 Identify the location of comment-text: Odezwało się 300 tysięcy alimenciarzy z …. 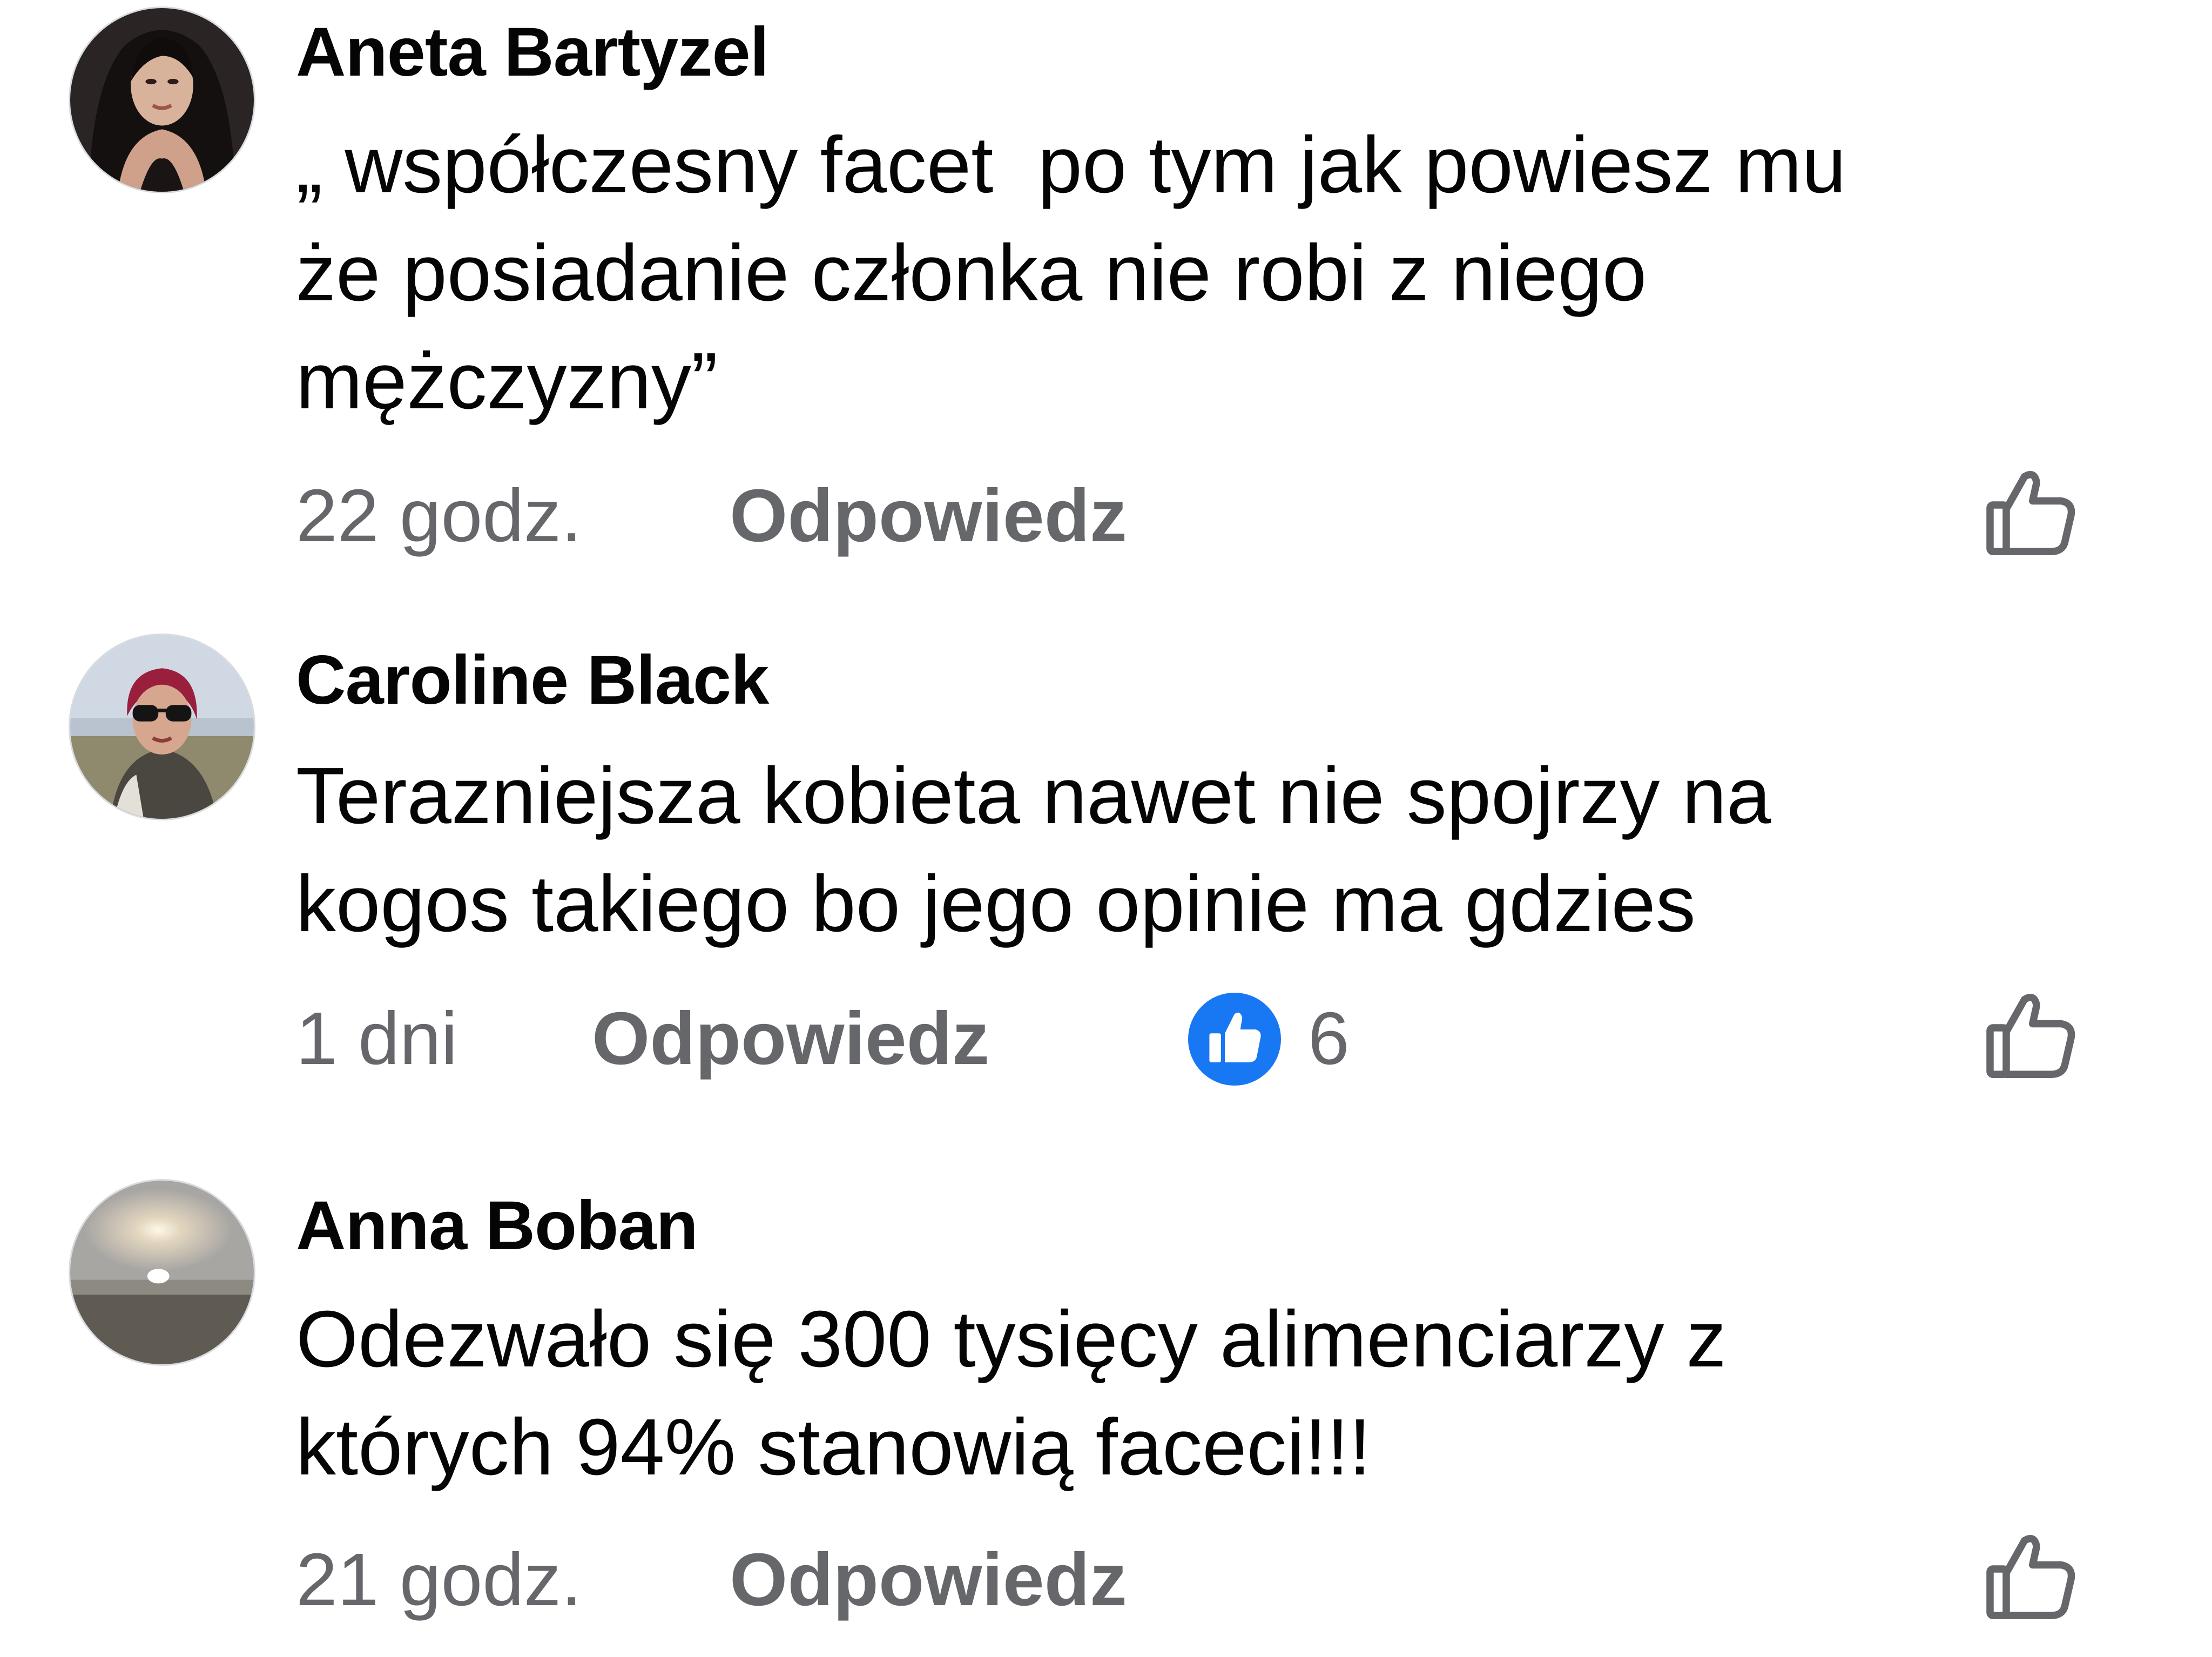
(1011, 1394).